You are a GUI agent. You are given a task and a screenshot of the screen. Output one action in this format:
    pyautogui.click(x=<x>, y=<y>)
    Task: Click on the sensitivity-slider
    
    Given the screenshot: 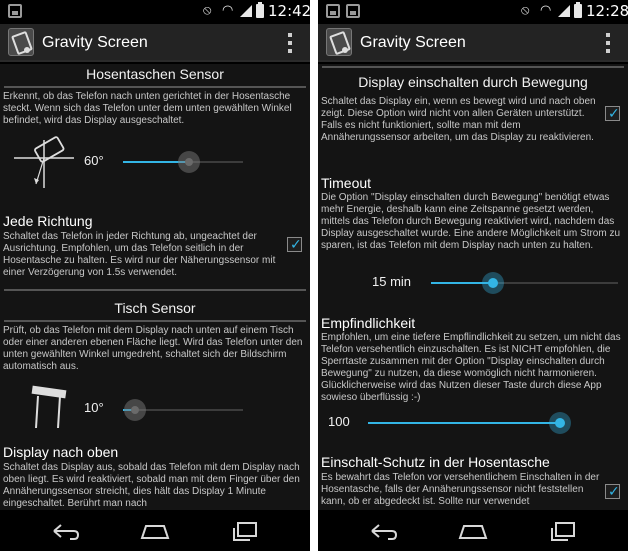 What is the action you would take?
    pyautogui.click(x=469, y=423)
    